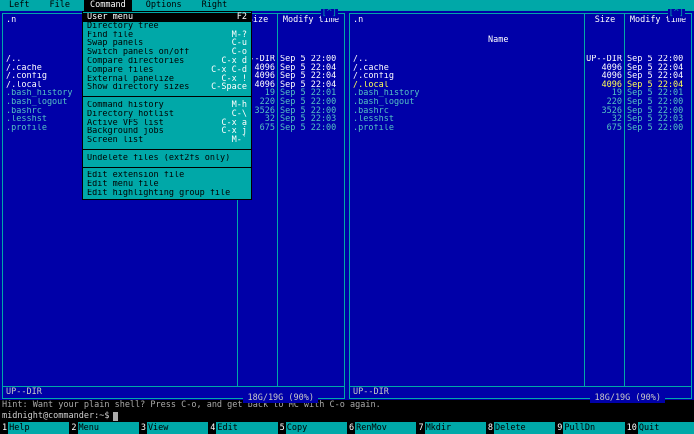 The height and width of the screenshot is (434, 694). Describe the element at coordinates (167, 43) in the screenshot. I see `menu-item-swap-panels: Swap panels C-u` at that location.